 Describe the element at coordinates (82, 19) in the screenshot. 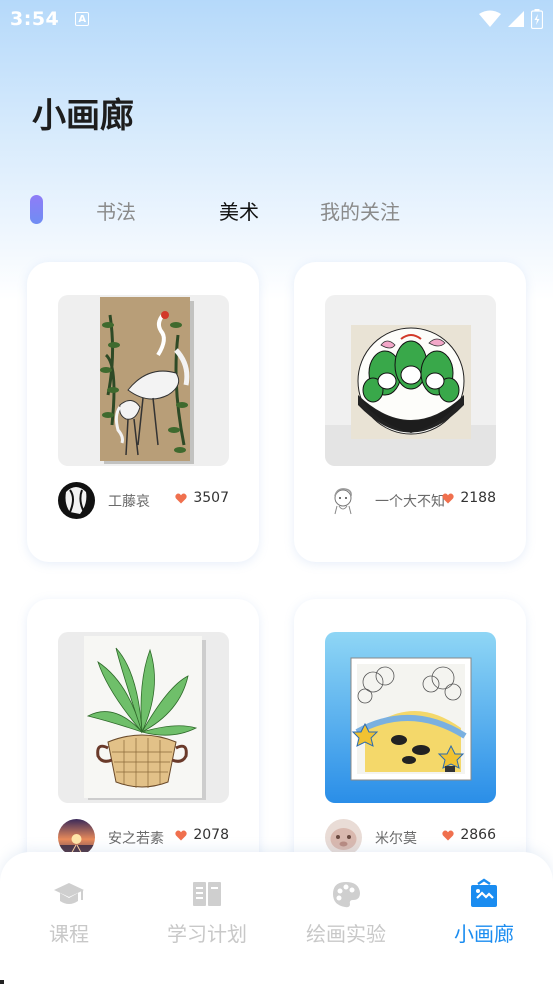

I see `notification-icon: A` at that location.